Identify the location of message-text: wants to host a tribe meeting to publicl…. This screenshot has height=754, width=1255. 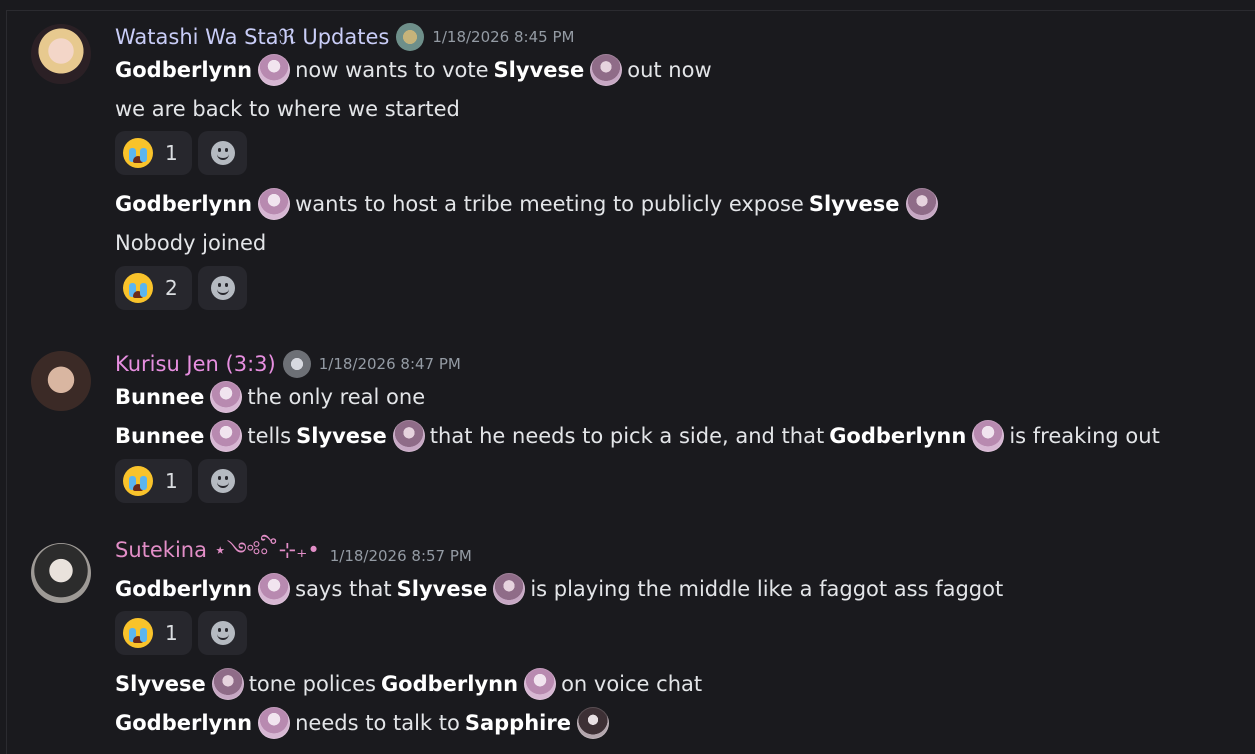
(549, 204).